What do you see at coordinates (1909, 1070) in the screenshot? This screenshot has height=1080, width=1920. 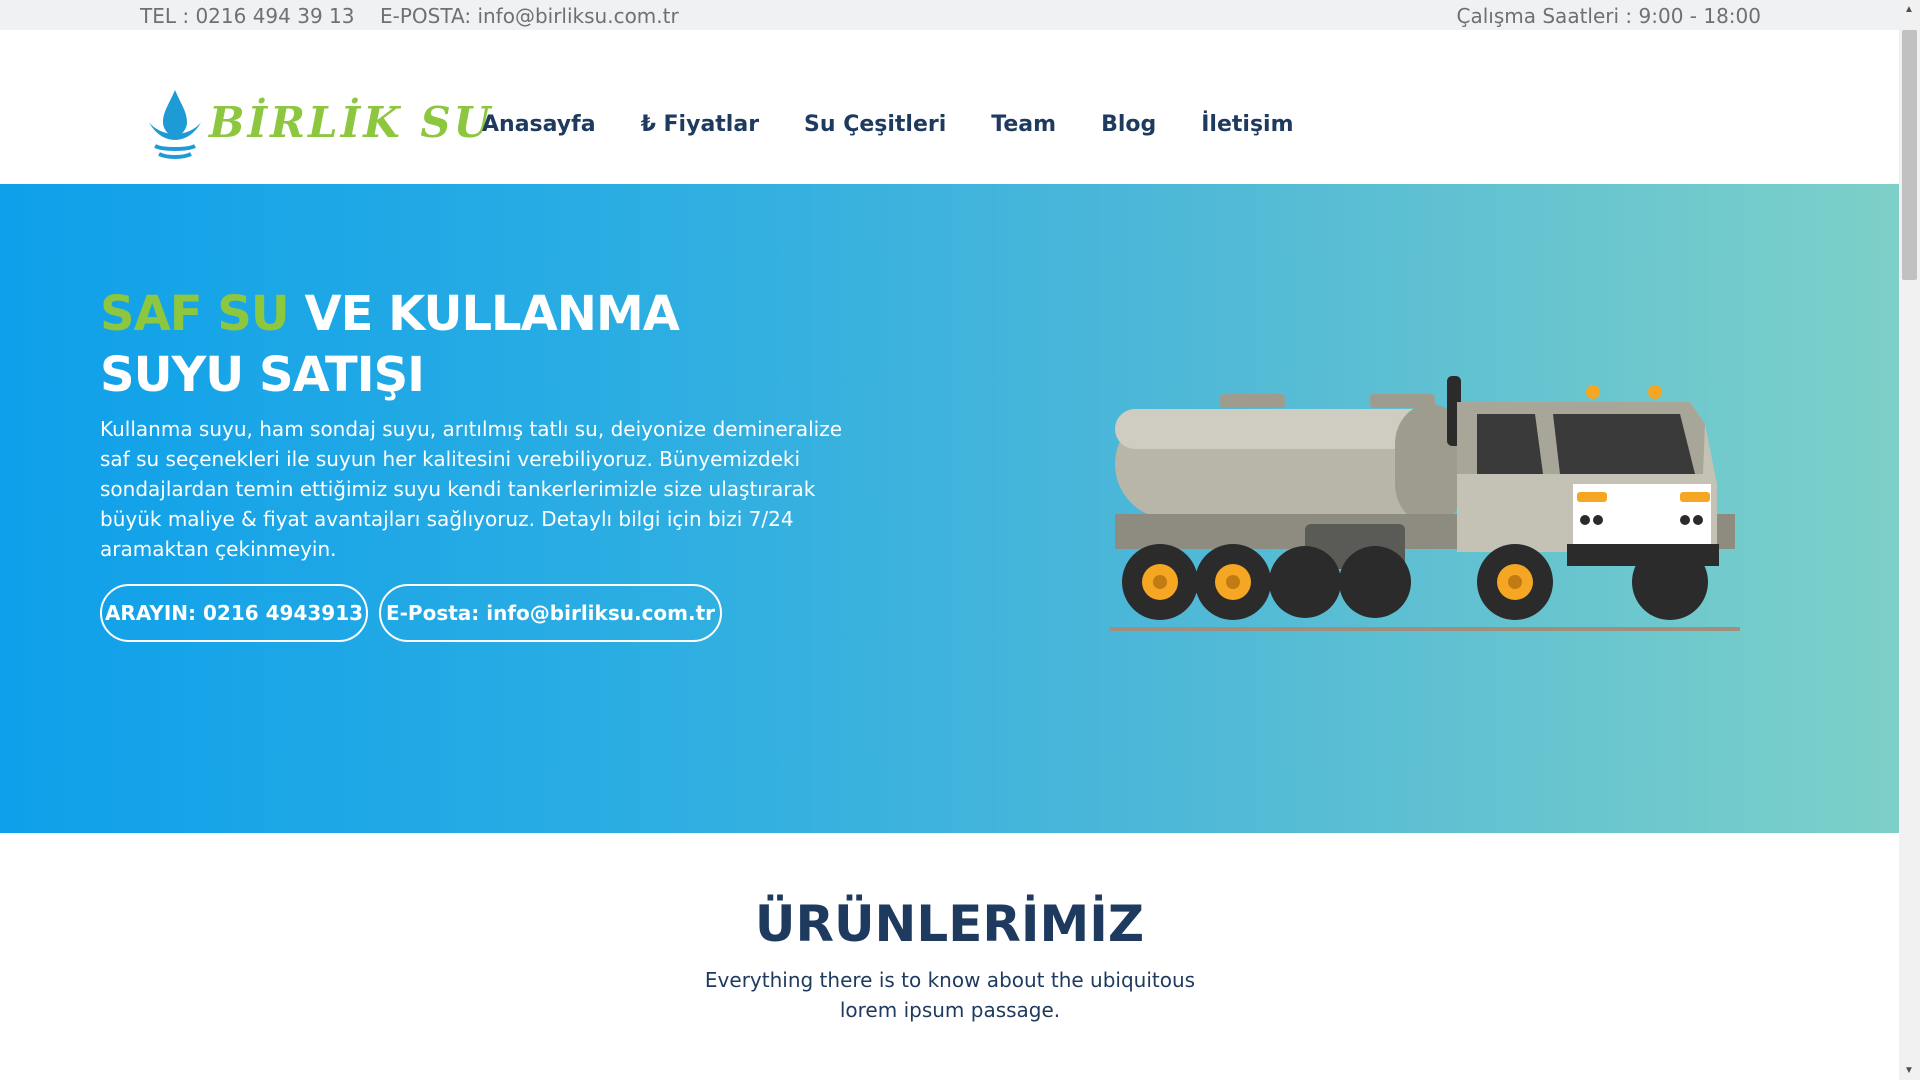 I see `scroll-down-arrow-icon: ▼` at bounding box center [1909, 1070].